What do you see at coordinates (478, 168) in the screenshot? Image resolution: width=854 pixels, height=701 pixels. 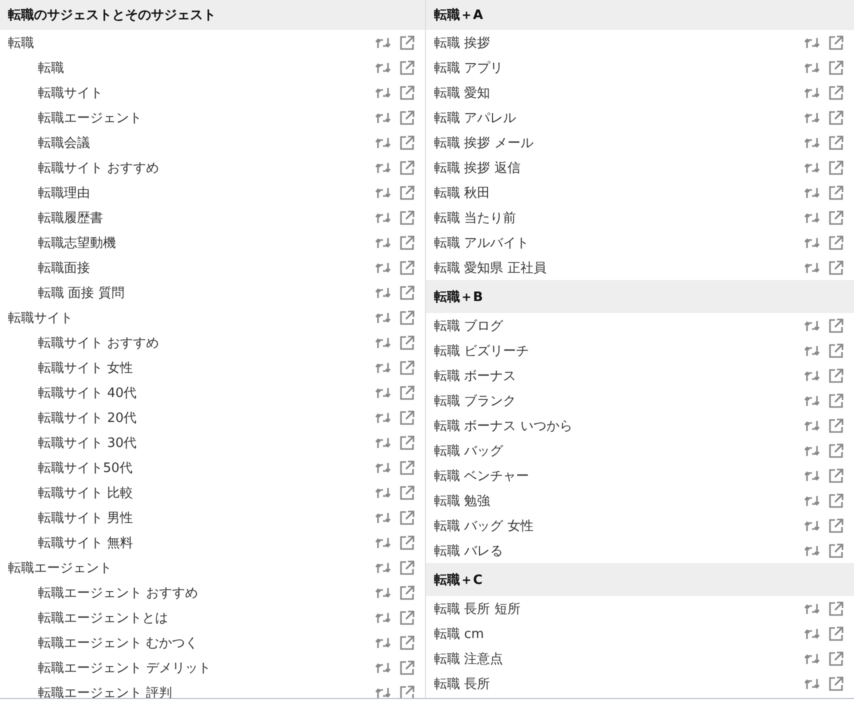 I see `keyword-text: 転職 挨拶 返信` at bounding box center [478, 168].